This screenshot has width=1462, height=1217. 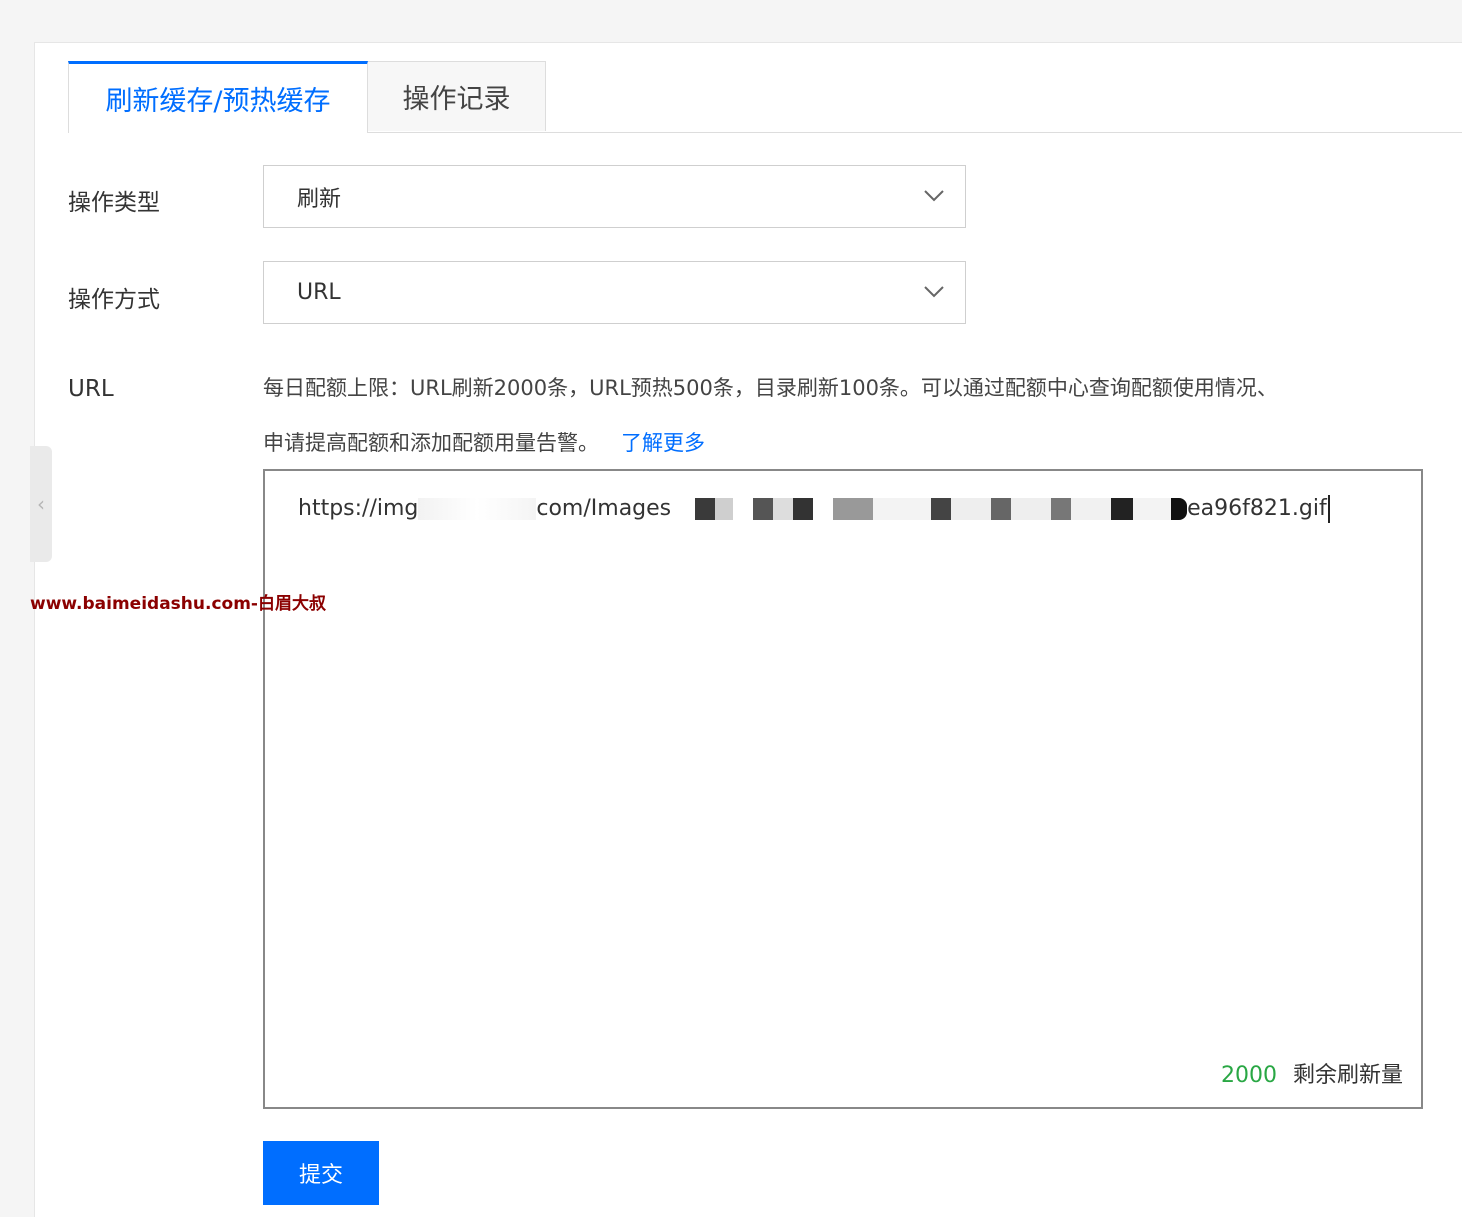 I want to click on sidebar-collapse-toggle: ‹, so click(x=41, y=504).